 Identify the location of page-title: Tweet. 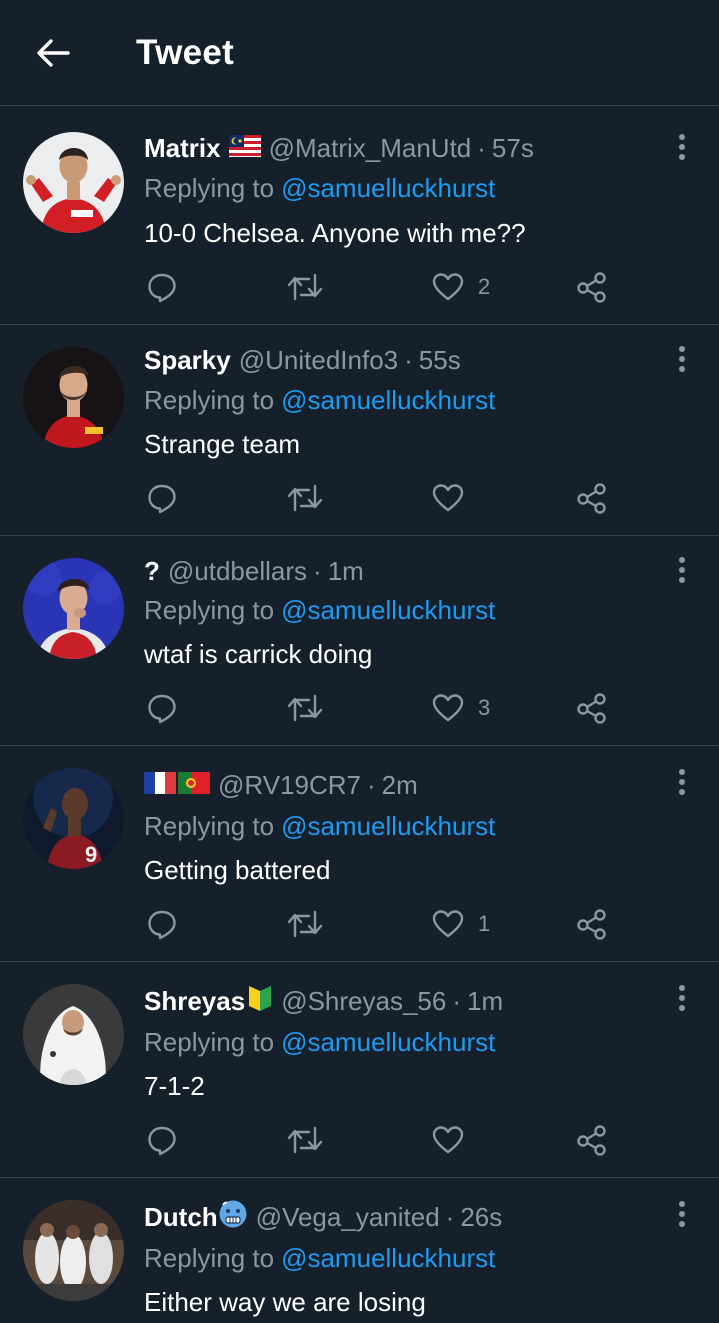
(185, 52).